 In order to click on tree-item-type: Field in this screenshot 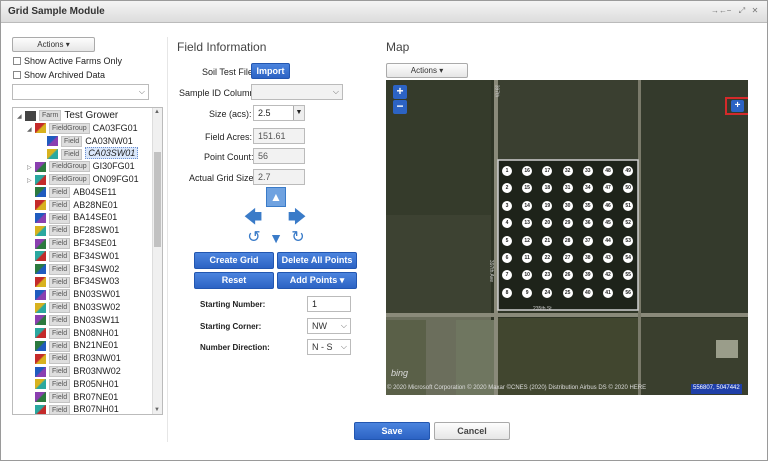, I will do `click(60, 320)`.